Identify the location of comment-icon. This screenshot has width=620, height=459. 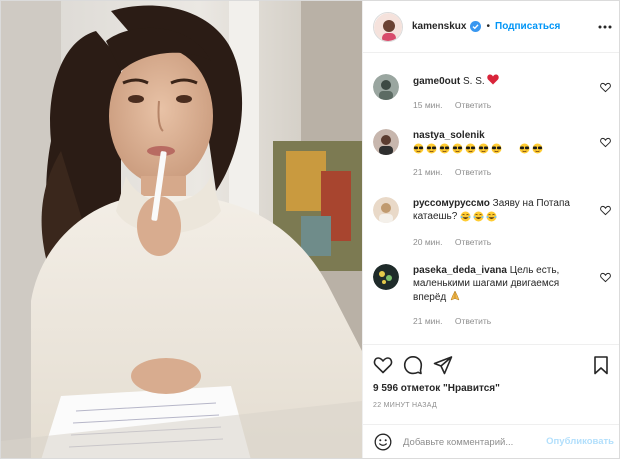
(413, 365).